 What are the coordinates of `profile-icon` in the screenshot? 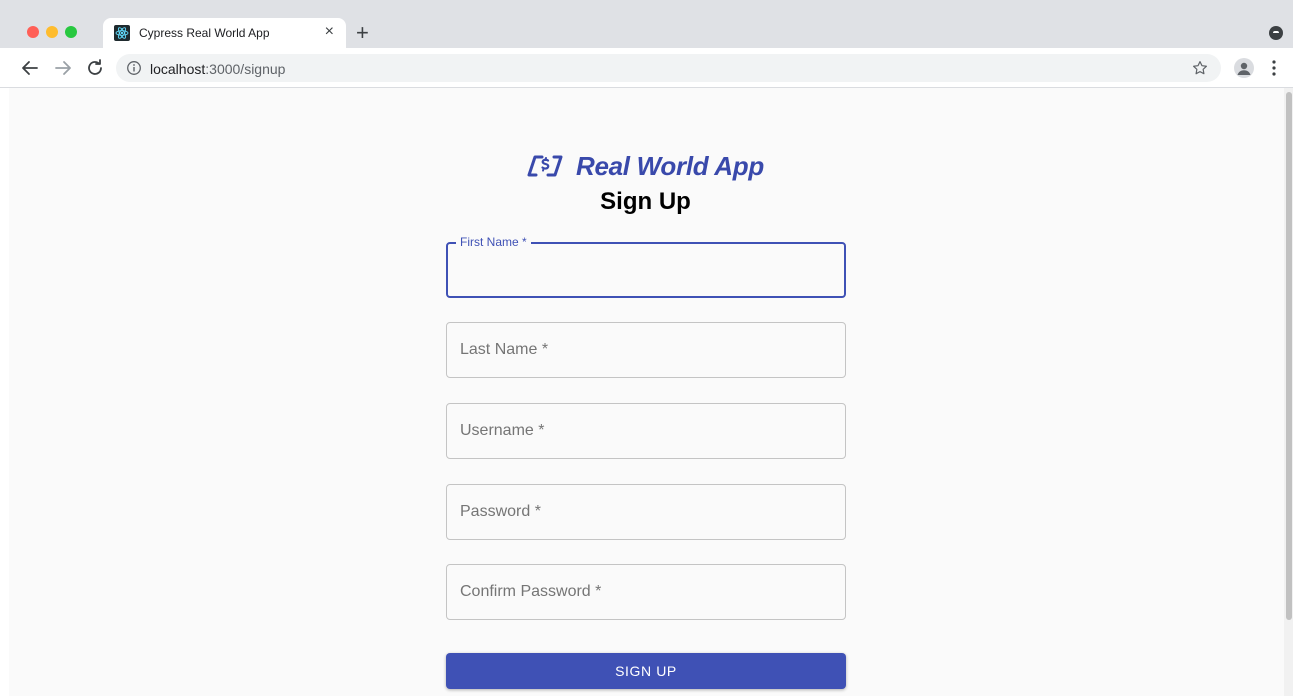 It's located at (1244, 68).